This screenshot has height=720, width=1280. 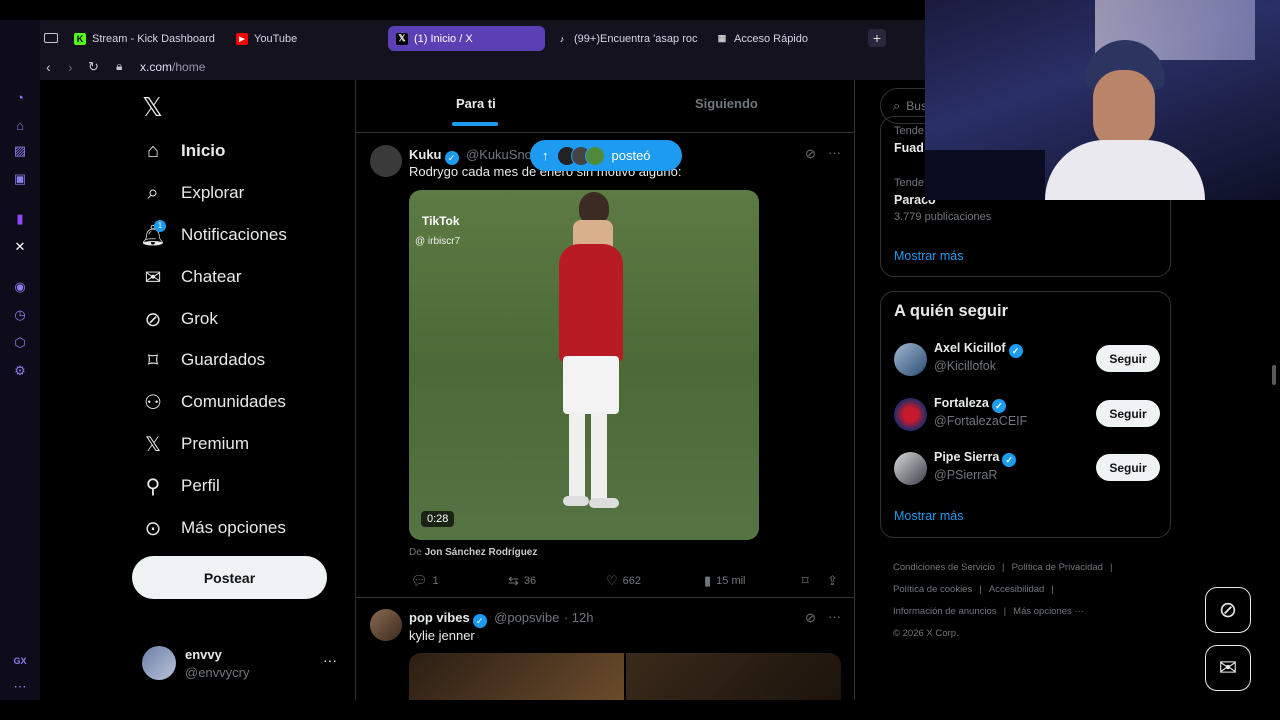 What do you see at coordinates (48, 67) in the screenshot?
I see `back-icon: ‹` at bounding box center [48, 67].